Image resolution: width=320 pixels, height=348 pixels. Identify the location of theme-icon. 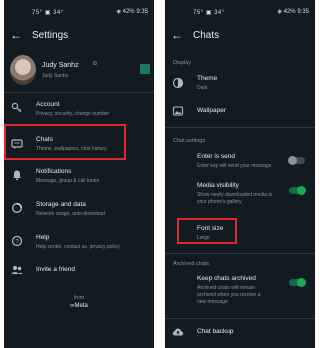
(178, 83).